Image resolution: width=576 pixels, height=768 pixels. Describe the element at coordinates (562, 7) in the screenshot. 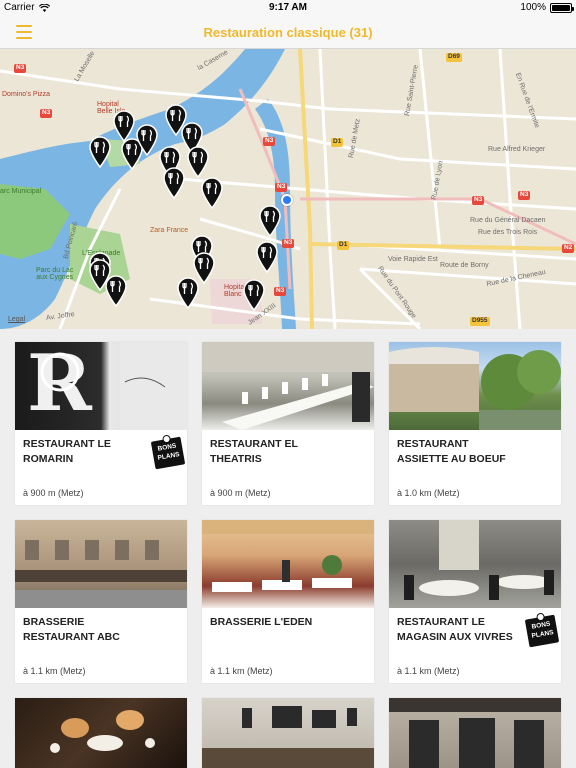

I see `battery-icon` at that location.